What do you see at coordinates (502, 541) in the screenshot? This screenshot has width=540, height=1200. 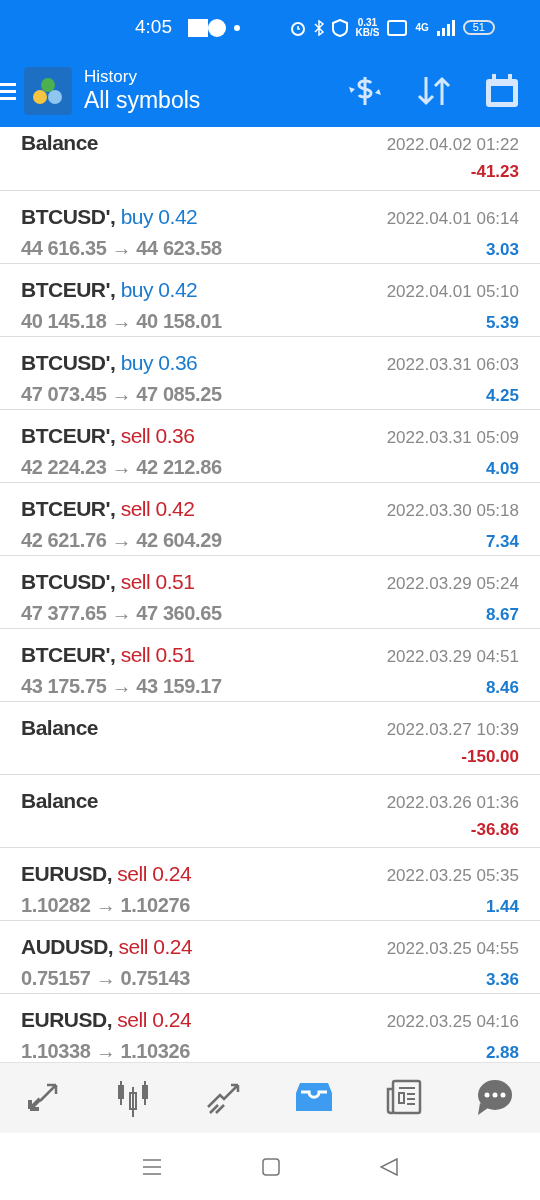 I see `deal-profit: 7.34` at bounding box center [502, 541].